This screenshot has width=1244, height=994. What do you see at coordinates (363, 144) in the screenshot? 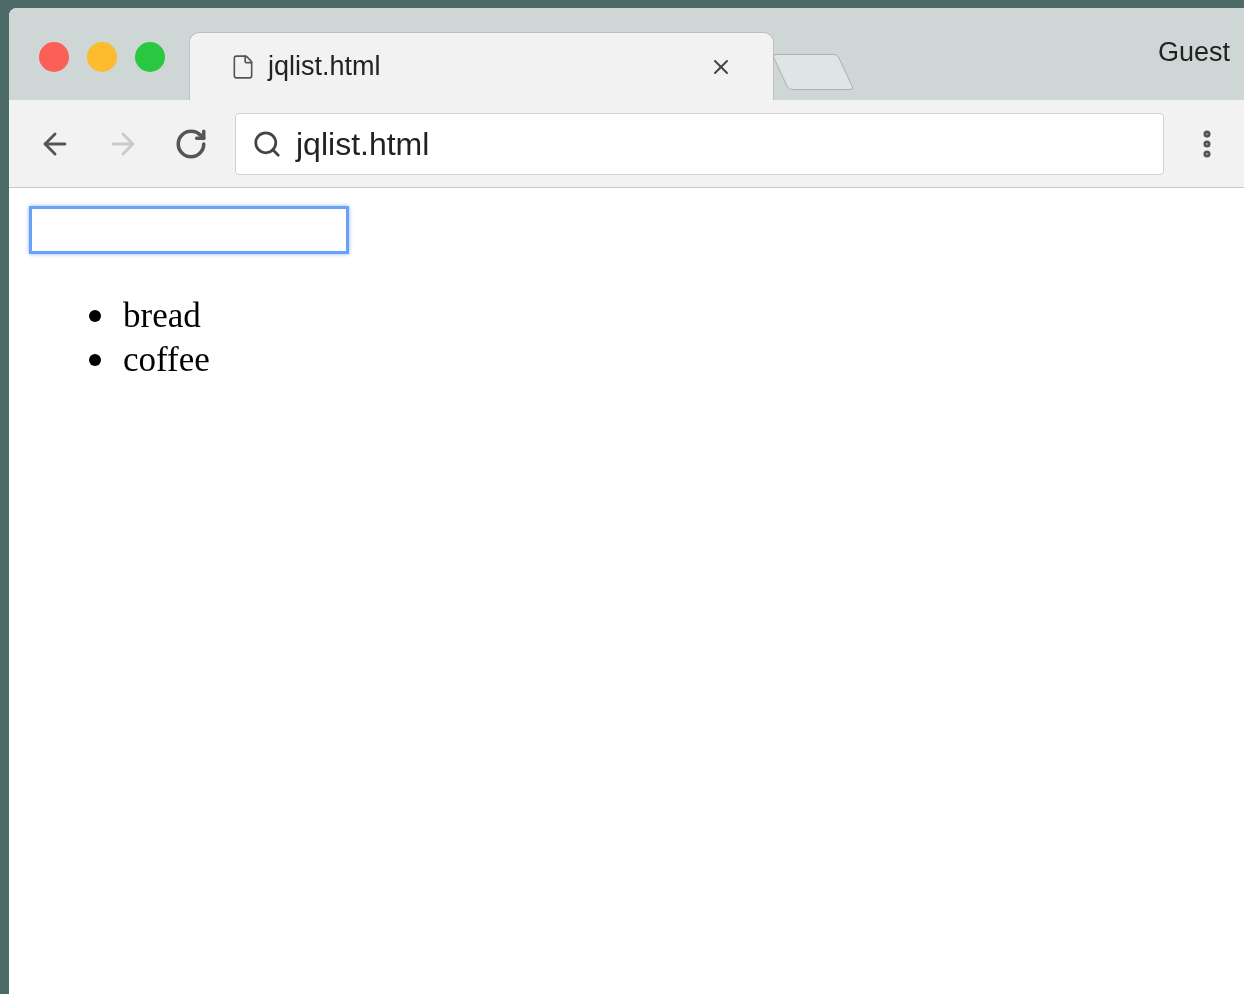
I see `address-text: jqlist.html` at bounding box center [363, 144].